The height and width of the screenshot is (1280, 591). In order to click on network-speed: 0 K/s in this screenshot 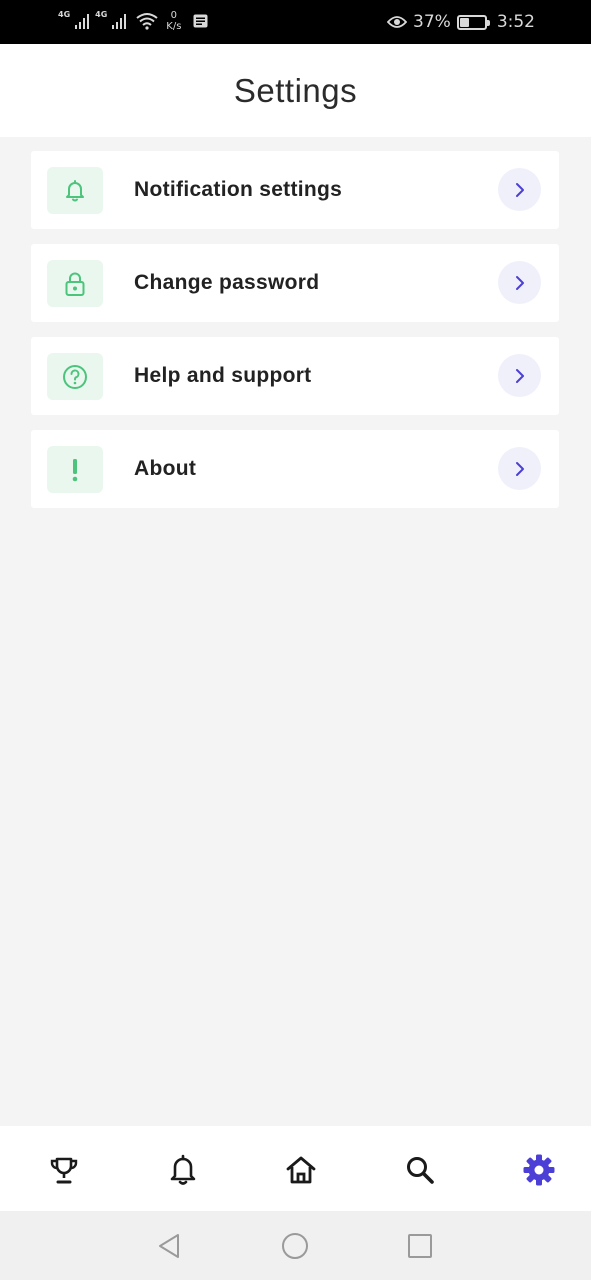, I will do `click(173, 21)`.